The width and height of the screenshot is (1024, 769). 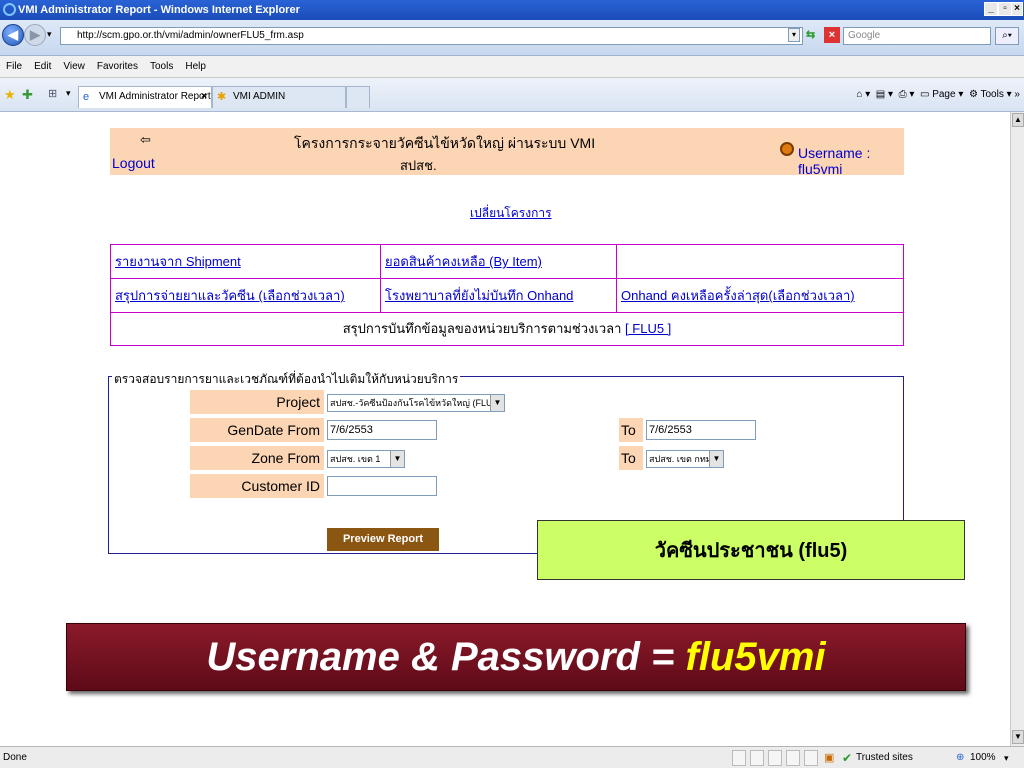 What do you see at coordinates (917, 36) in the screenshot?
I see `search-input: Google` at bounding box center [917, 36].